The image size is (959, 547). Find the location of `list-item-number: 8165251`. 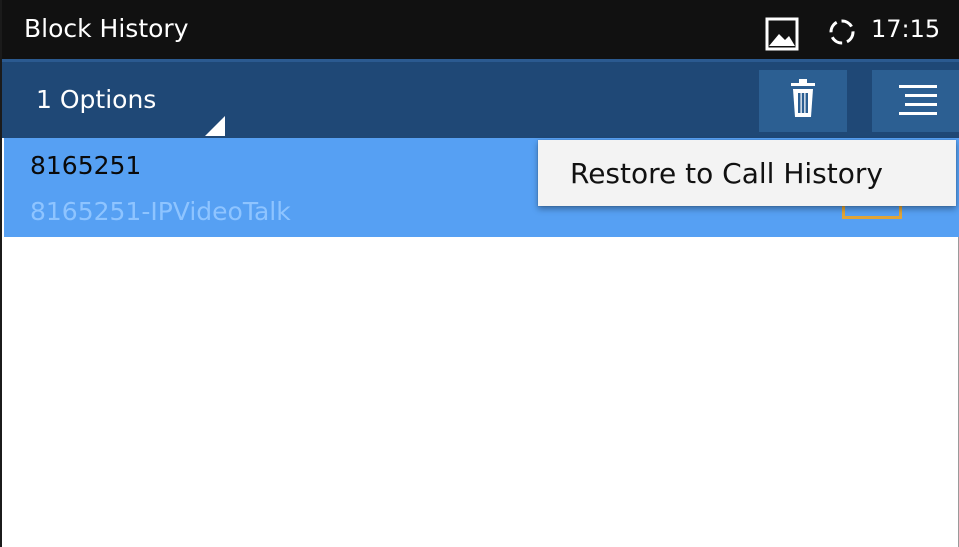

list-item-number: 8165251 is located at coordinates (86, 165).